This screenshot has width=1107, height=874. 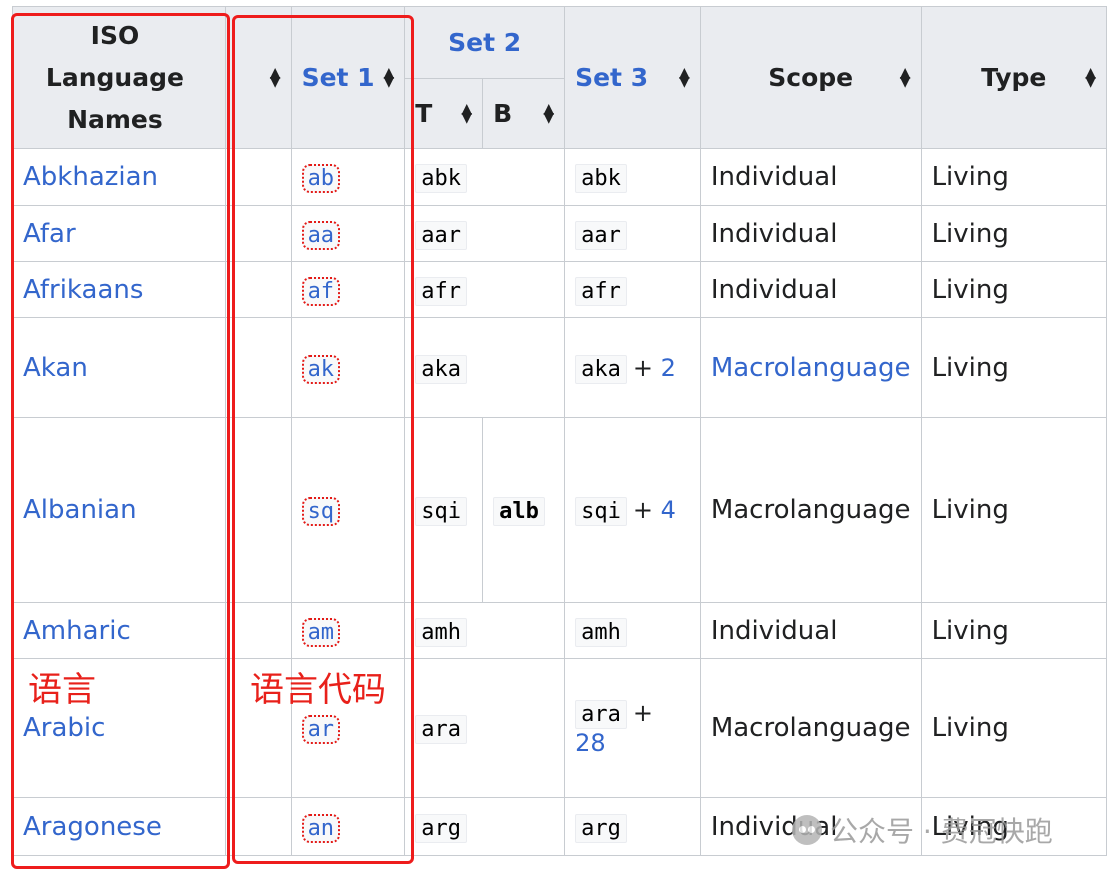 What do you see at coordinates (441, 369) in the screenshot?
I see `set2-code: aka` at bounding box center [441, 369].